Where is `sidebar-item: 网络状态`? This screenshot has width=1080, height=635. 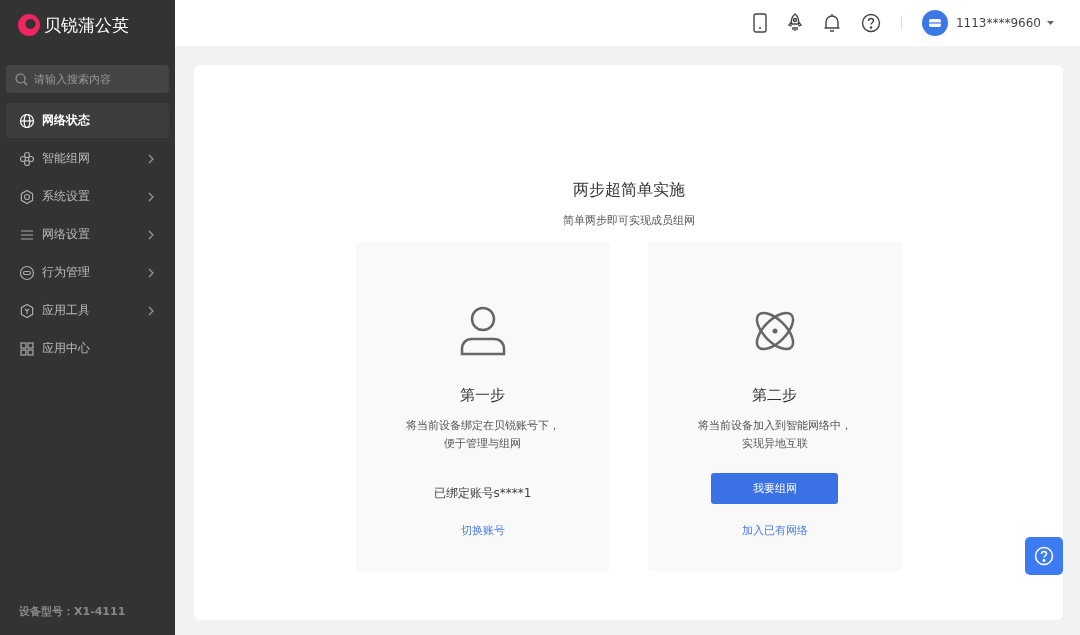
sidebar-item: 网络状态 is located at coordinates (87, 120).